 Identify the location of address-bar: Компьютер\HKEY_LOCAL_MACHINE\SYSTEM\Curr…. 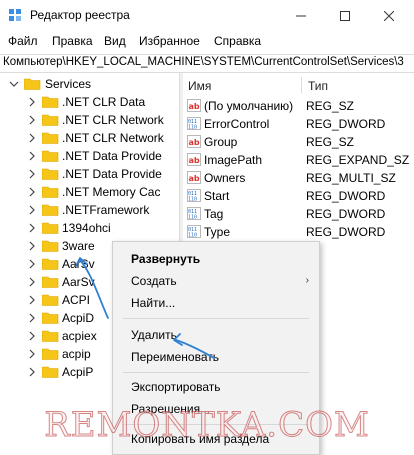
(207, 63).